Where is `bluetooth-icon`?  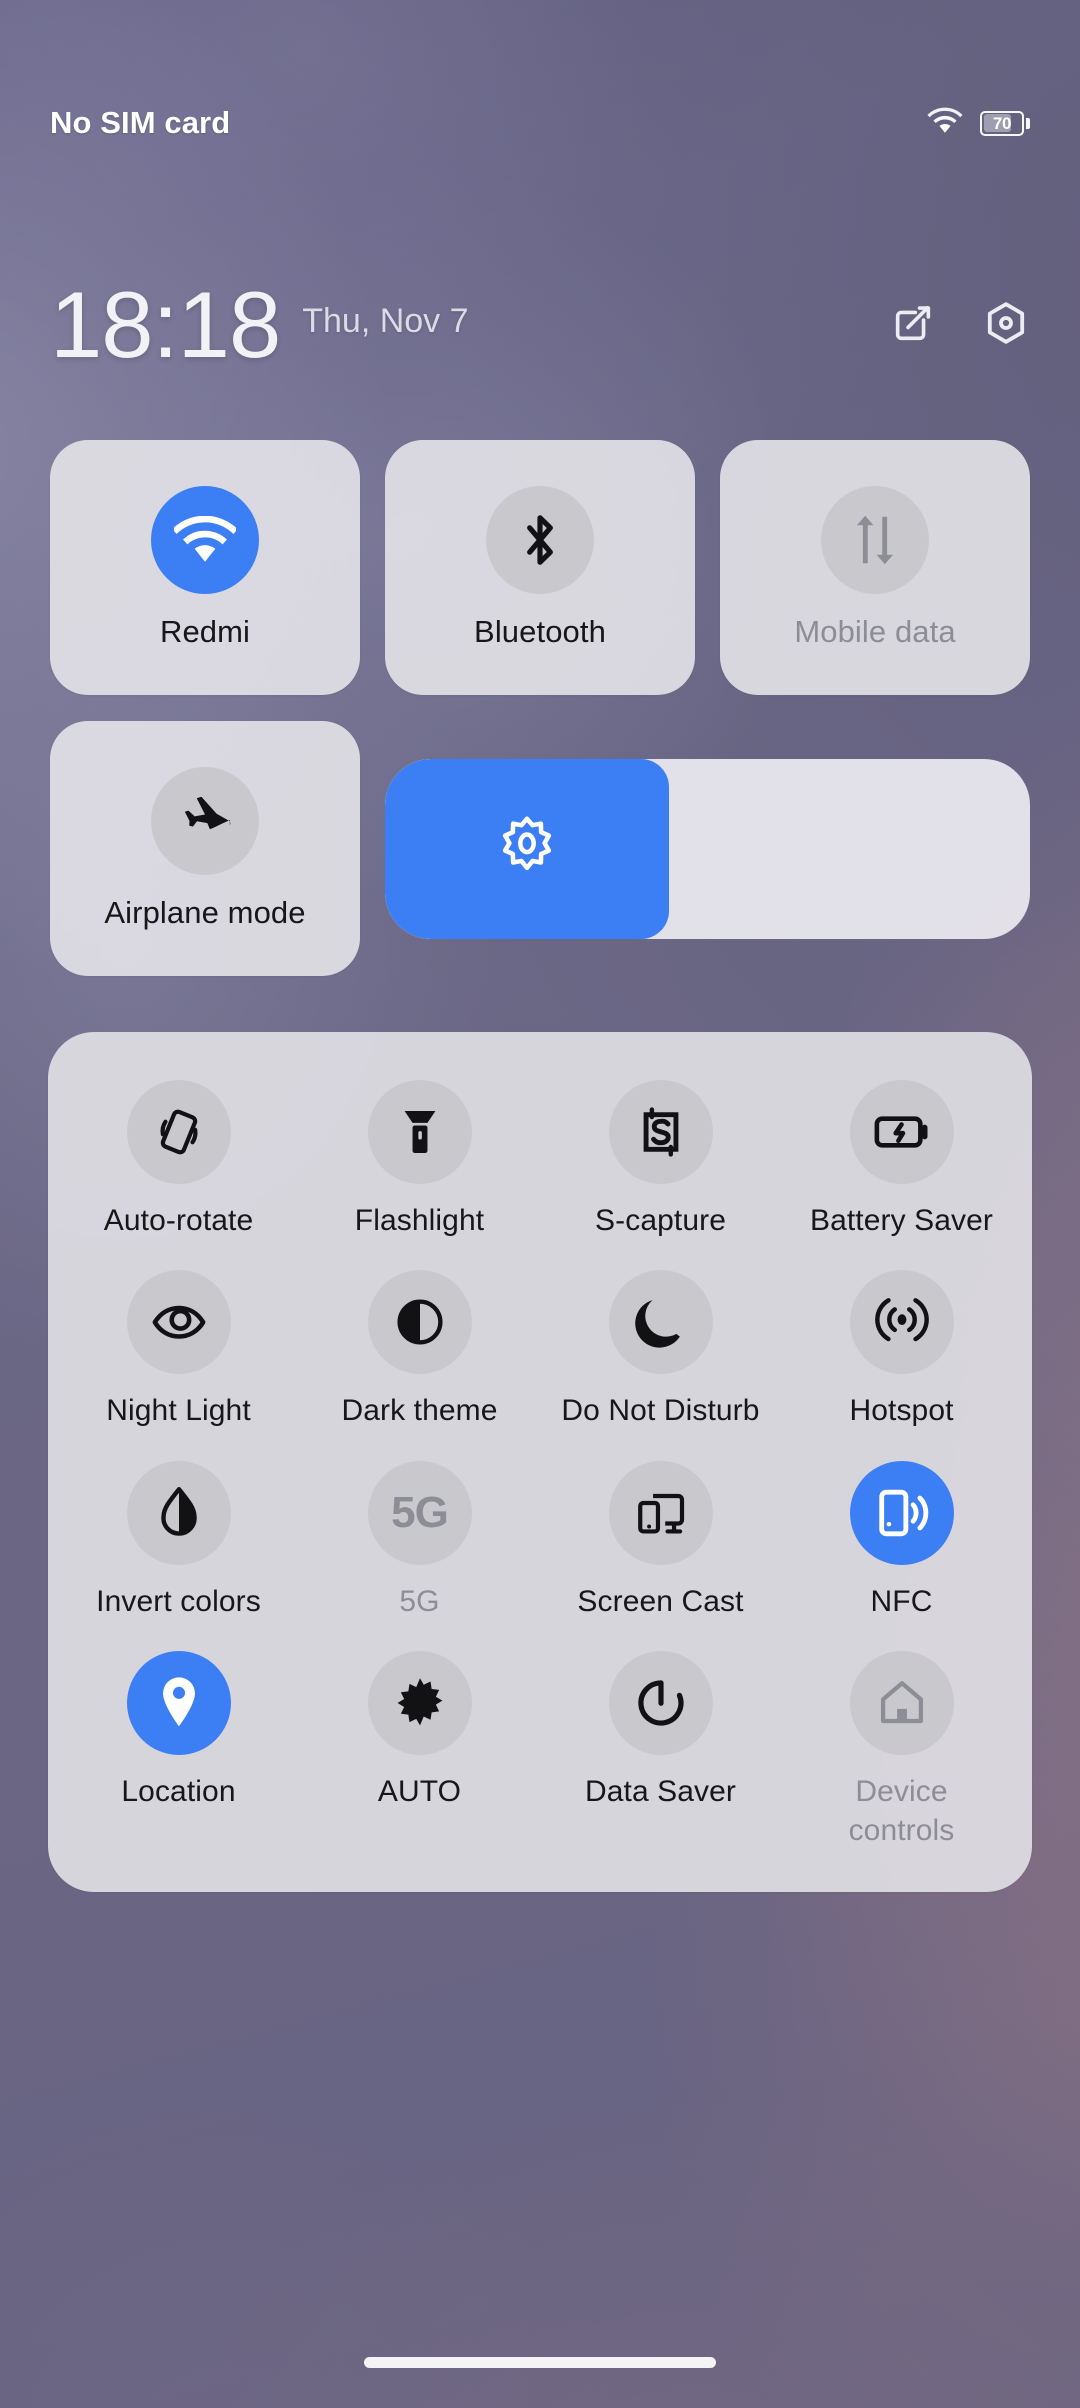 bluetooth-icon is located at coordinates (540, 539).